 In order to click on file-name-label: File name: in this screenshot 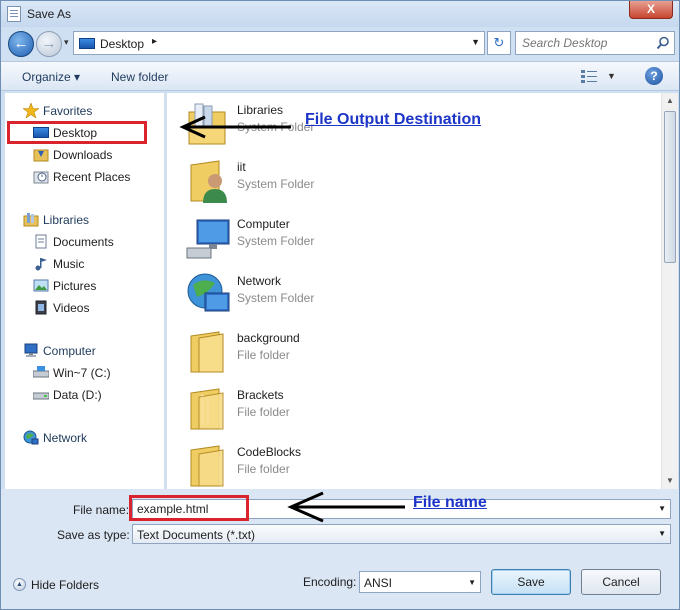, I will do `click(101, 510)`.